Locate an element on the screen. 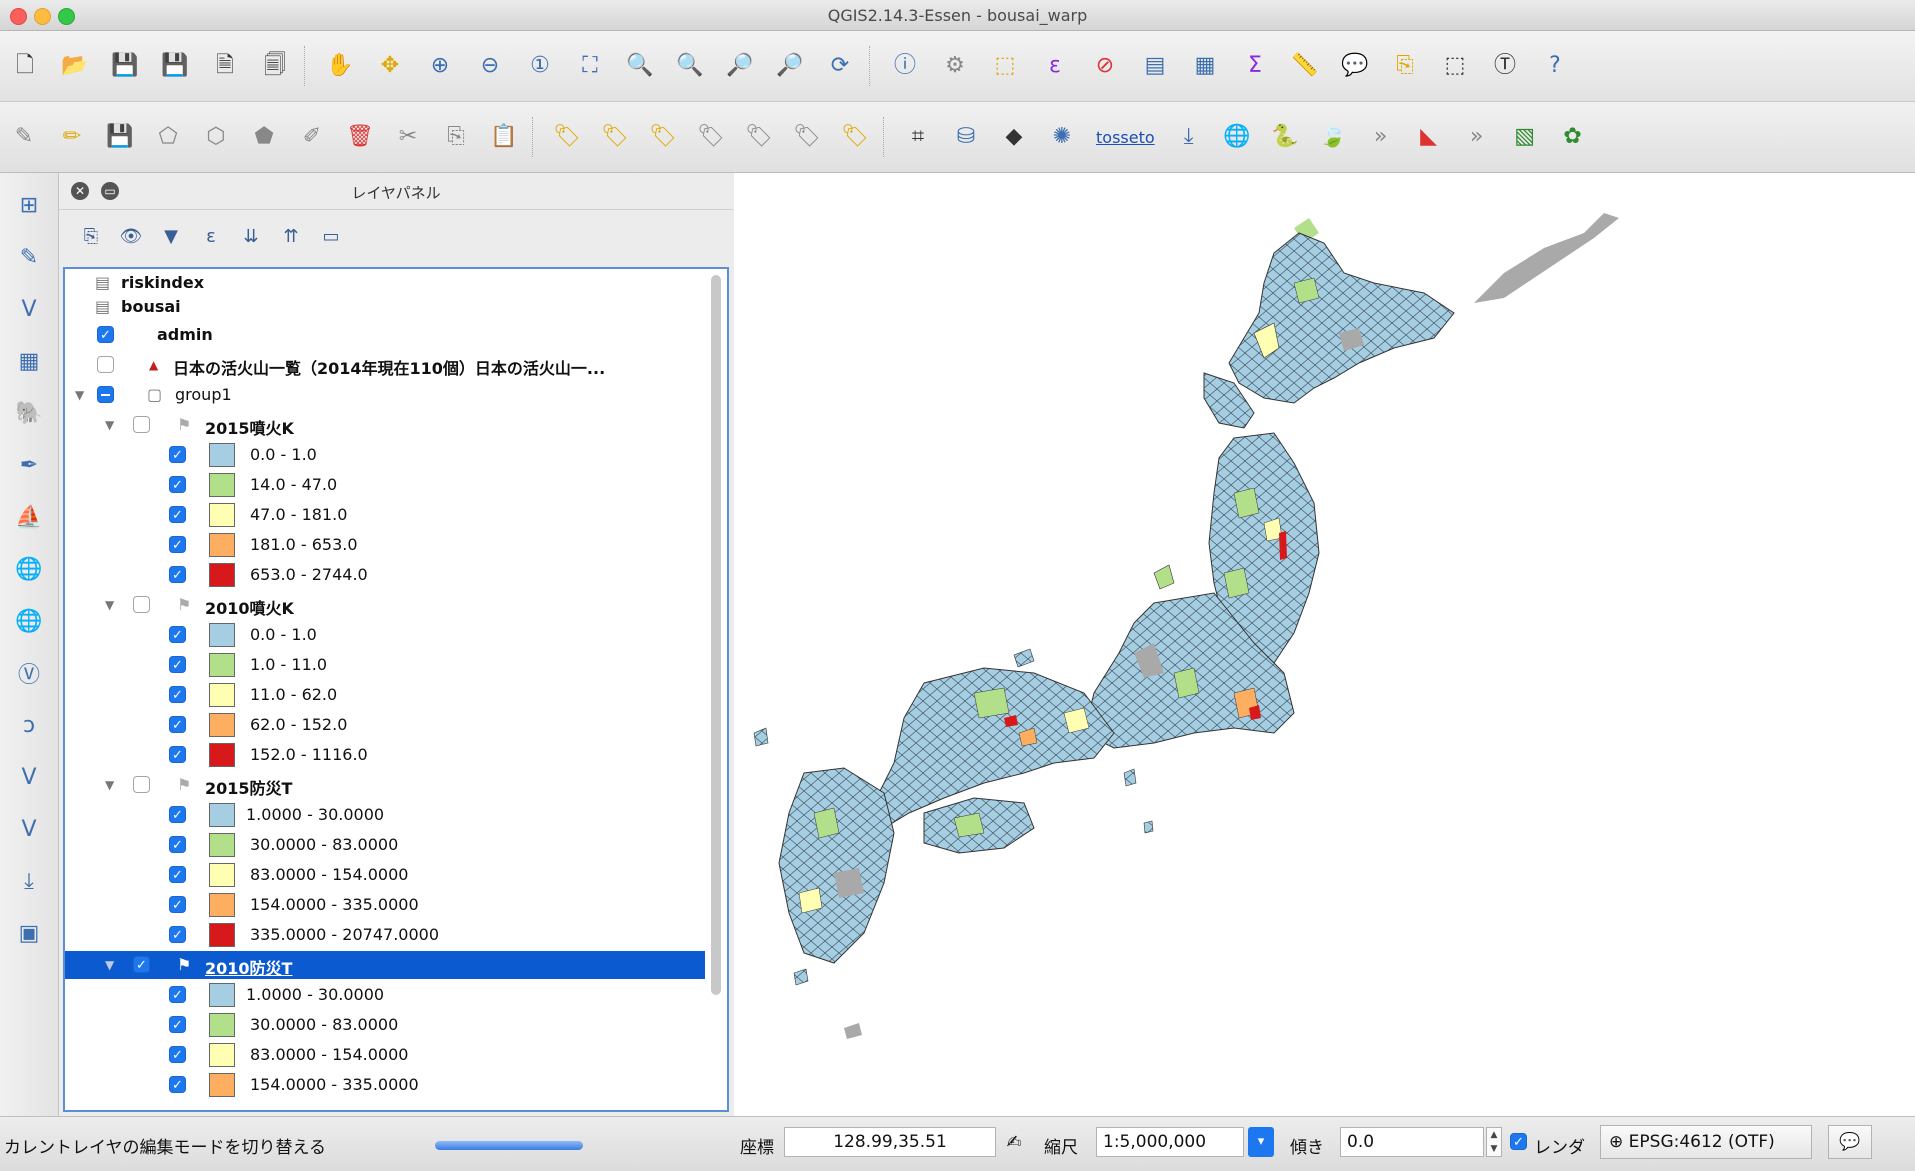  sql-icon: ▣ is located at coordinates (29, 933).